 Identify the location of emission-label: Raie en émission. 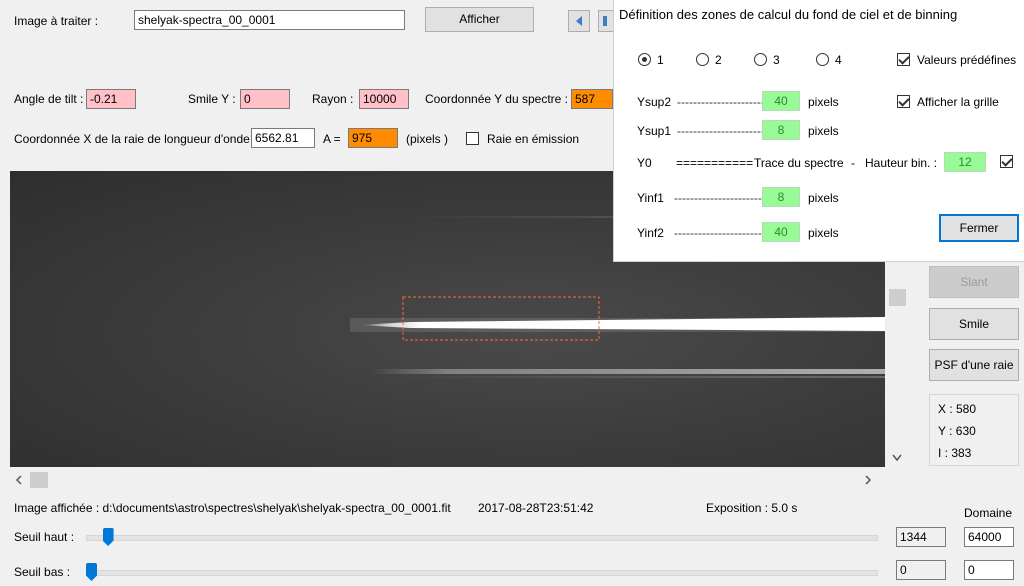
(533, 139).